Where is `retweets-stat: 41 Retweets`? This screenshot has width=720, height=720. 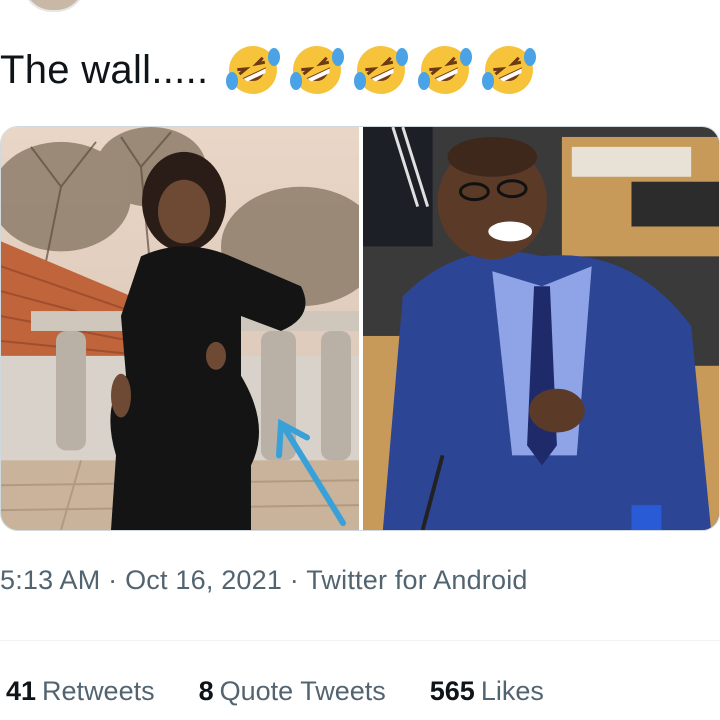
retweets-stat: 41 Retweets is located at coordinates (80, 691).